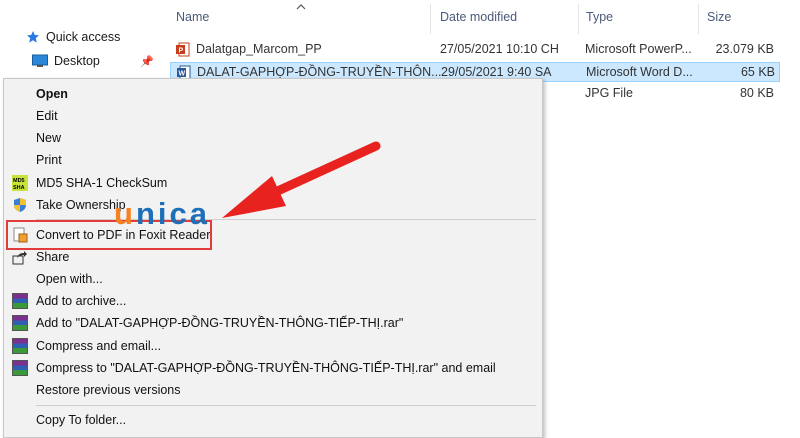 This screenshot has width=800, height=438. I want to click on menu-label: Share, so click(53, 257).